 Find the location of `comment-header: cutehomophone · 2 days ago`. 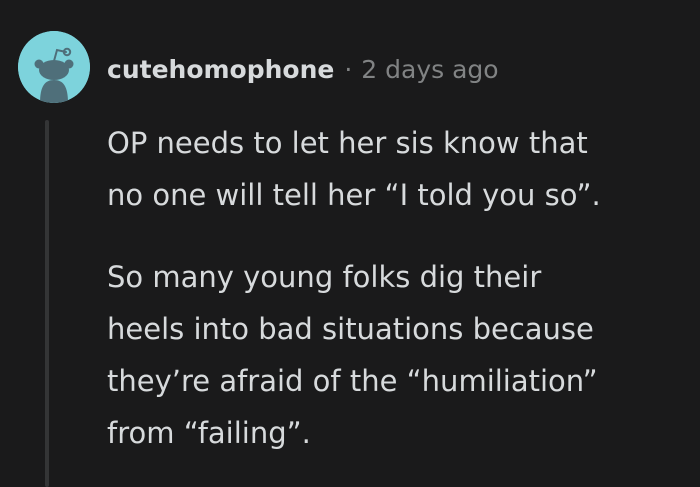

comment-header: cutehomophone · 2 days ago is located at coordinates (303, 69).